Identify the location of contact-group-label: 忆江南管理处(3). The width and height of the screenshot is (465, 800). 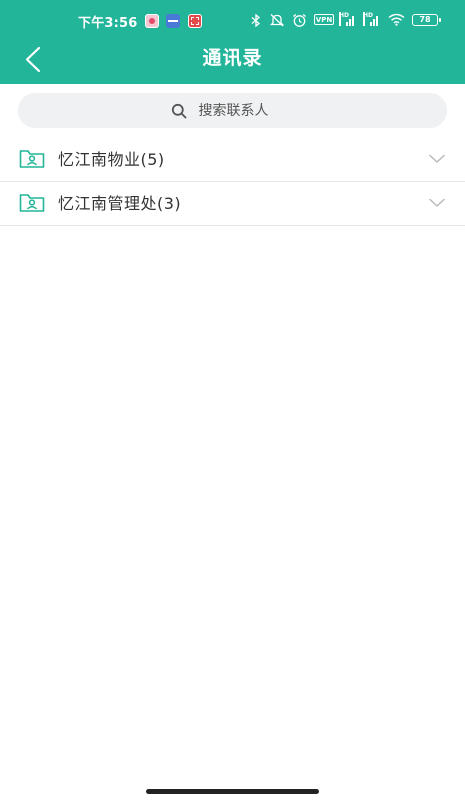
(120, 203).